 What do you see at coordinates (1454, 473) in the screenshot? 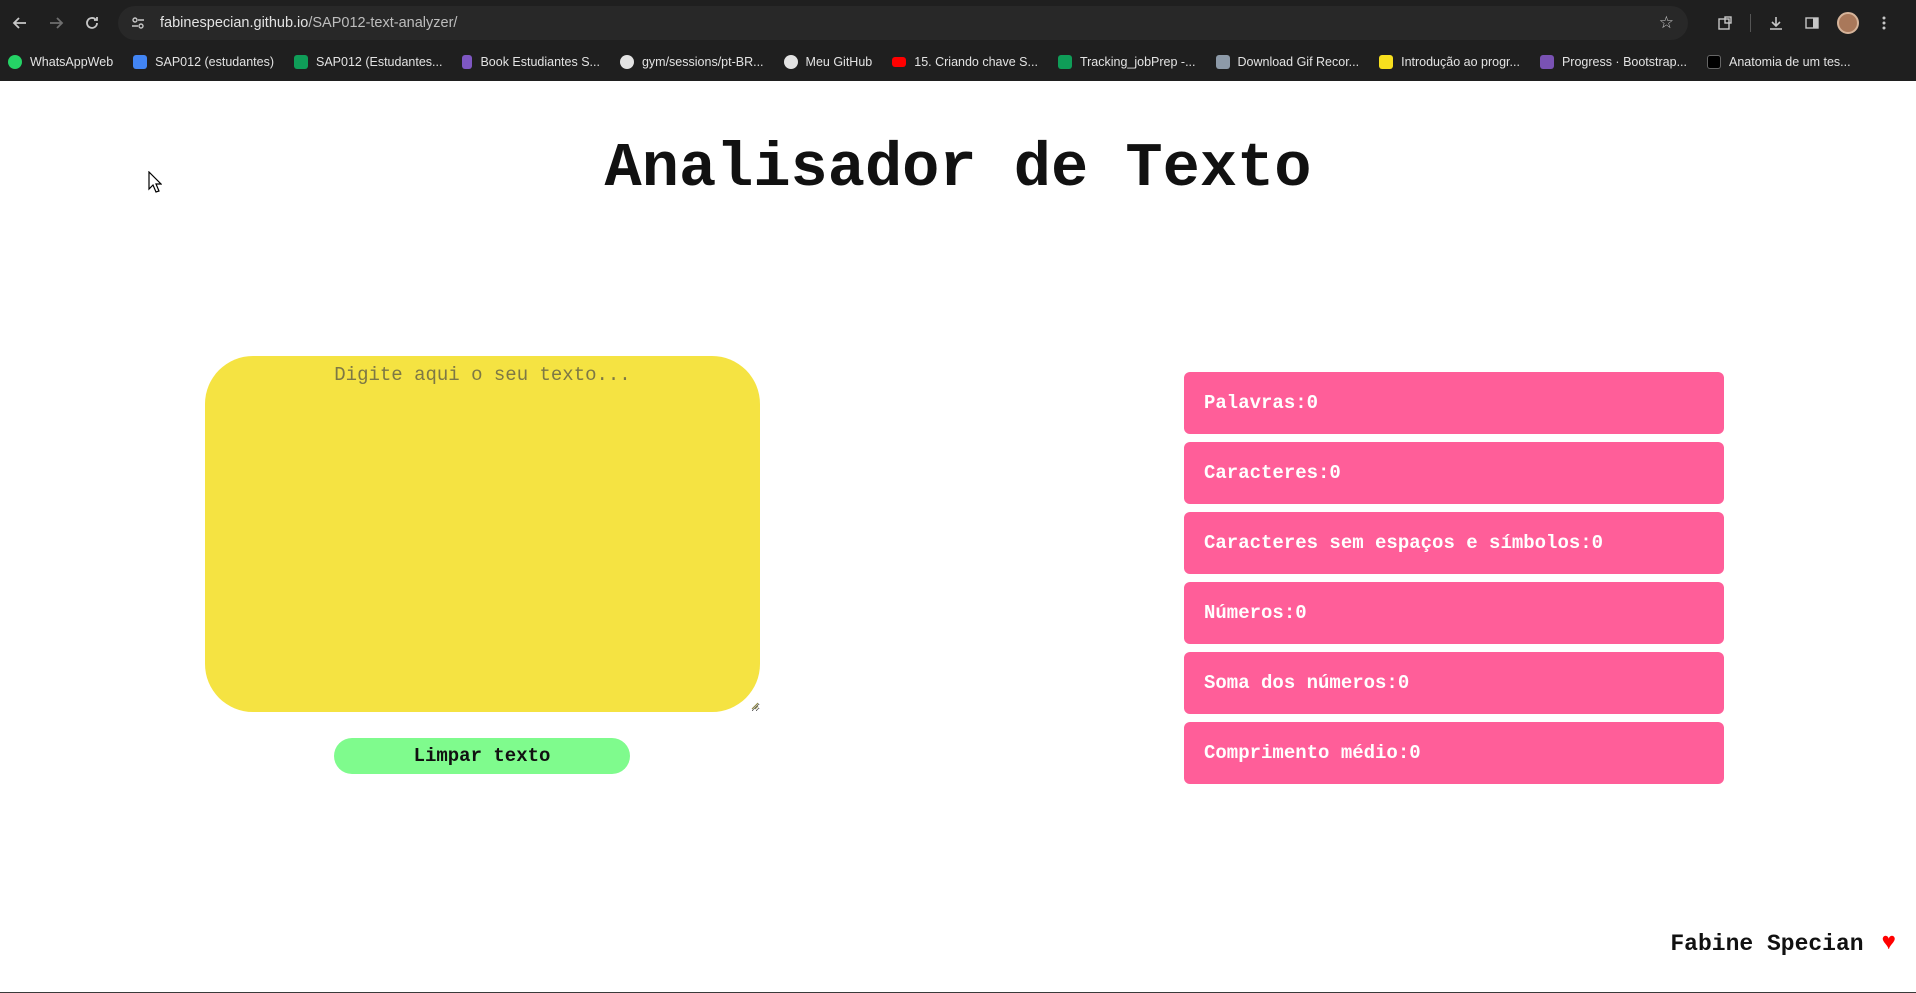
I see `stat-characters: Caracteres:0` at bounding box center [1454, 473].